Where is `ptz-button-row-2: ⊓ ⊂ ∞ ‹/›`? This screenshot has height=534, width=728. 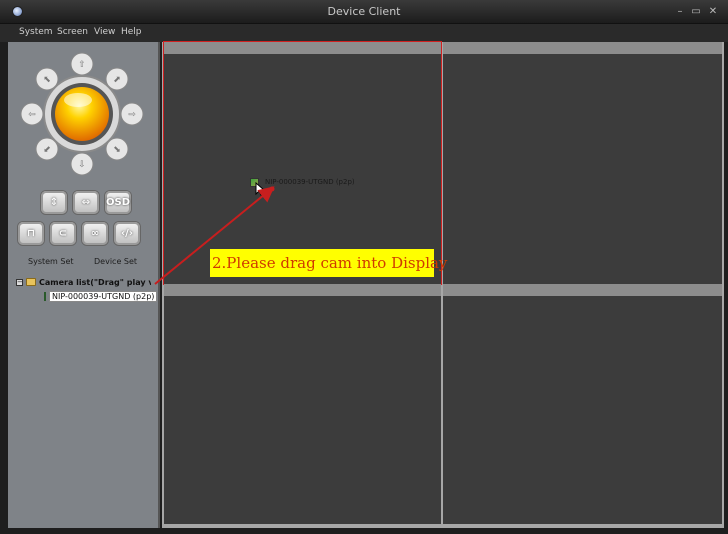 ptz-button-row-2: ⊓ ⊂ ∞ ‹/› is located at coordinates (79, 233).